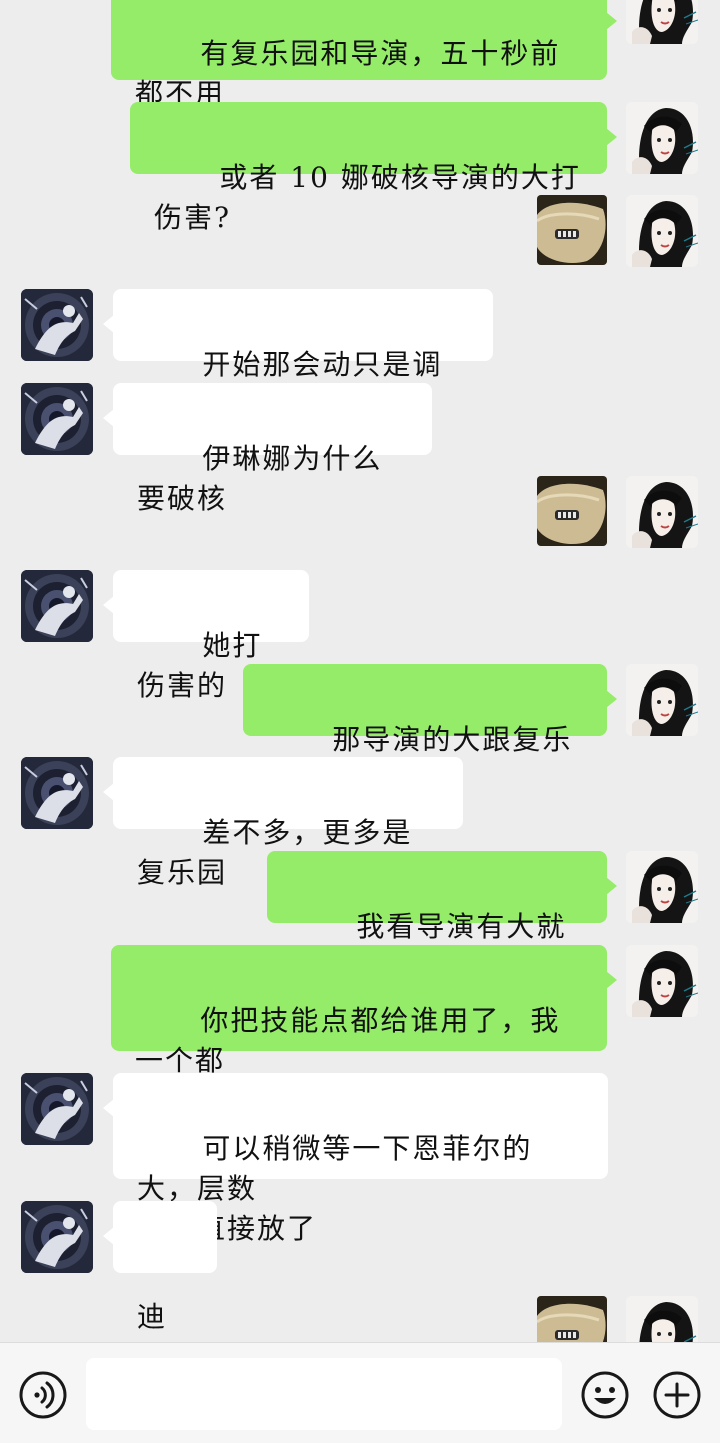  Describe the element at coordinates (430, 730) in the screenshot. I see `outgoing-message-bubble: 那导演的大跟复乐园破?` at that location.